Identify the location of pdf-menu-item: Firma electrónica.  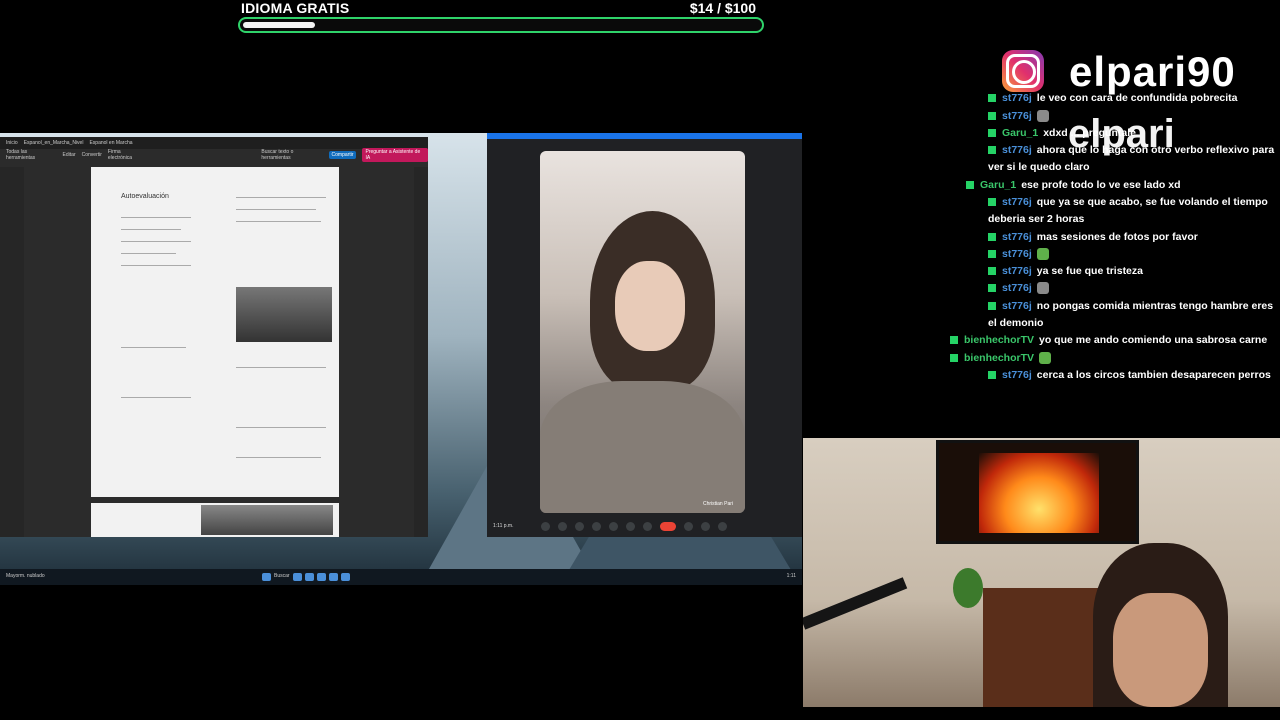
(127, 155).